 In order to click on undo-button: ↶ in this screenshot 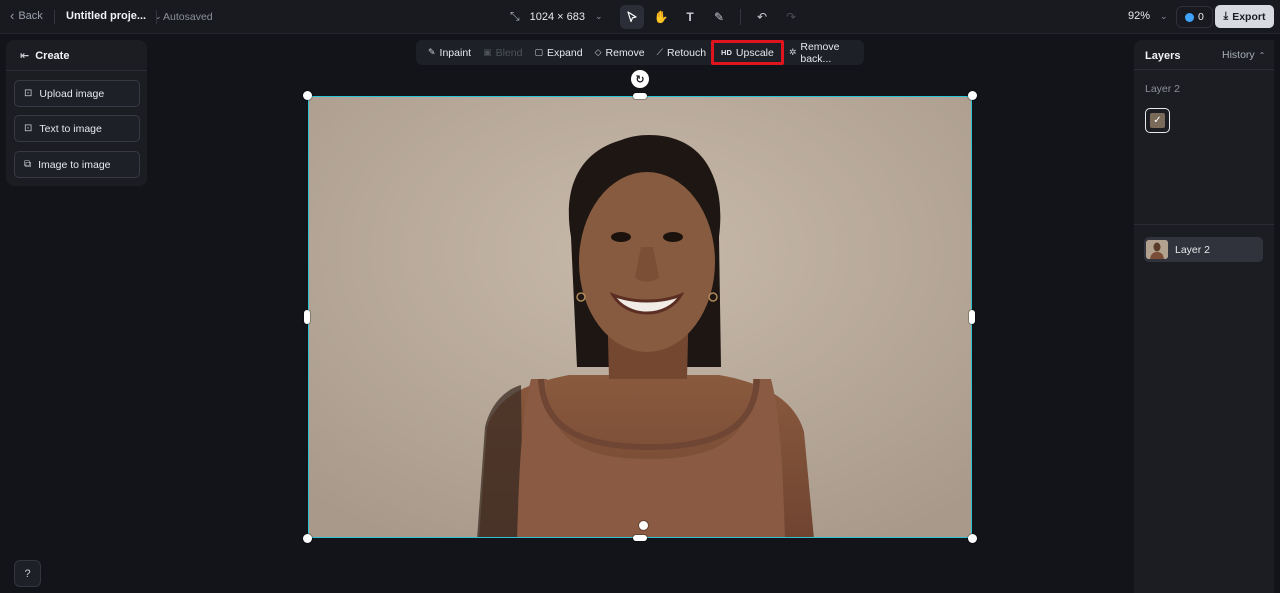, I will do `click(762, 17)`.